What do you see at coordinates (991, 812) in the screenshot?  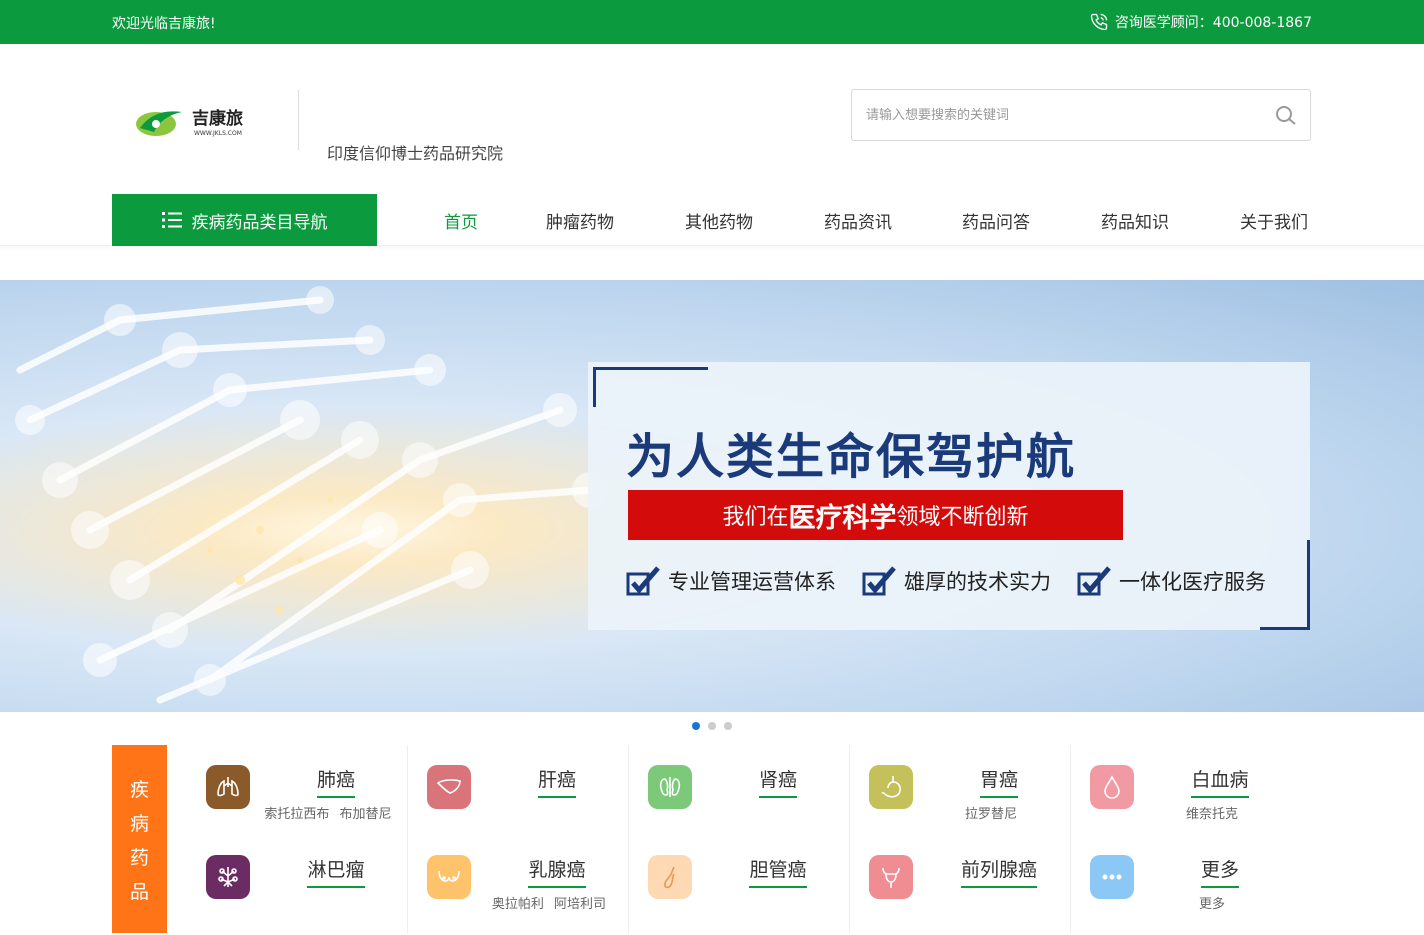 I see `disease-drugs: 拉罗替尼` at bounding box center [991, 812].